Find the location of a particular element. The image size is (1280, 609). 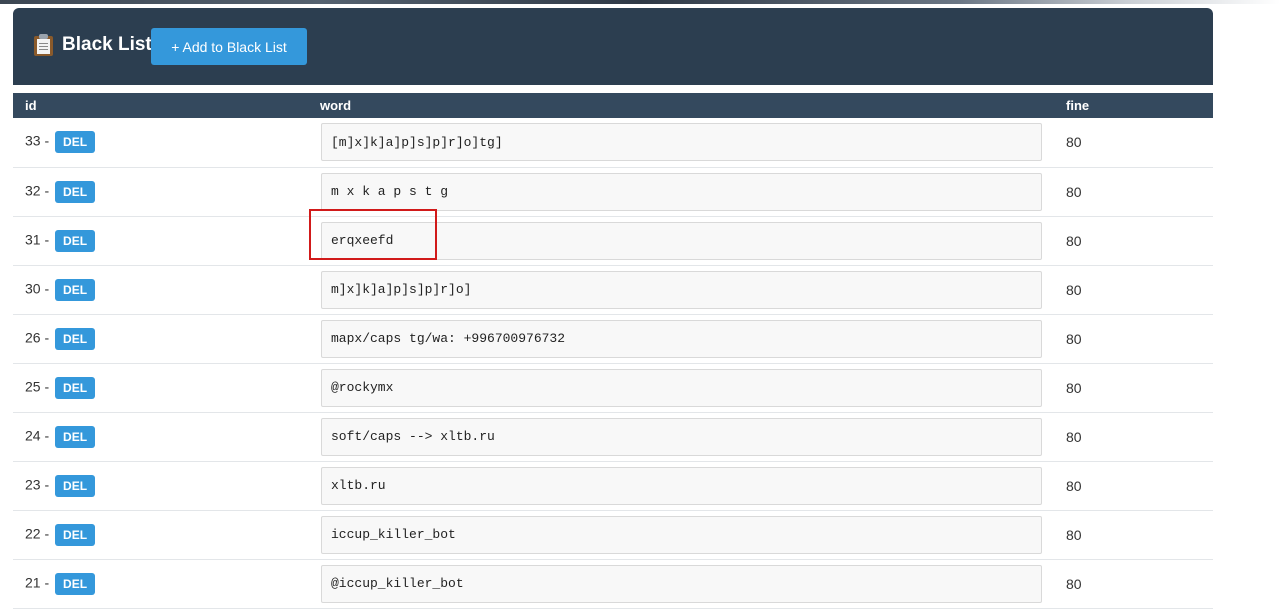

row-id-cell: 24 - DEL is located at coordinates (161, 436).